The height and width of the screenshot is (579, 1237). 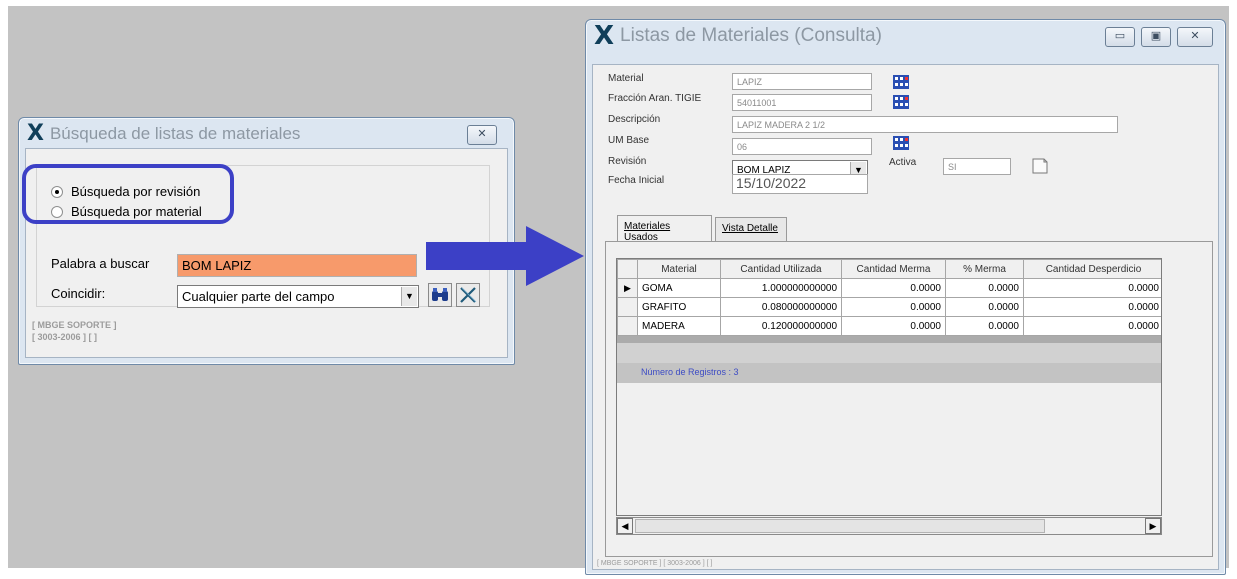 I want to click on match-select: Cualquier parte del campo ▼, so click(x=298, y=296).